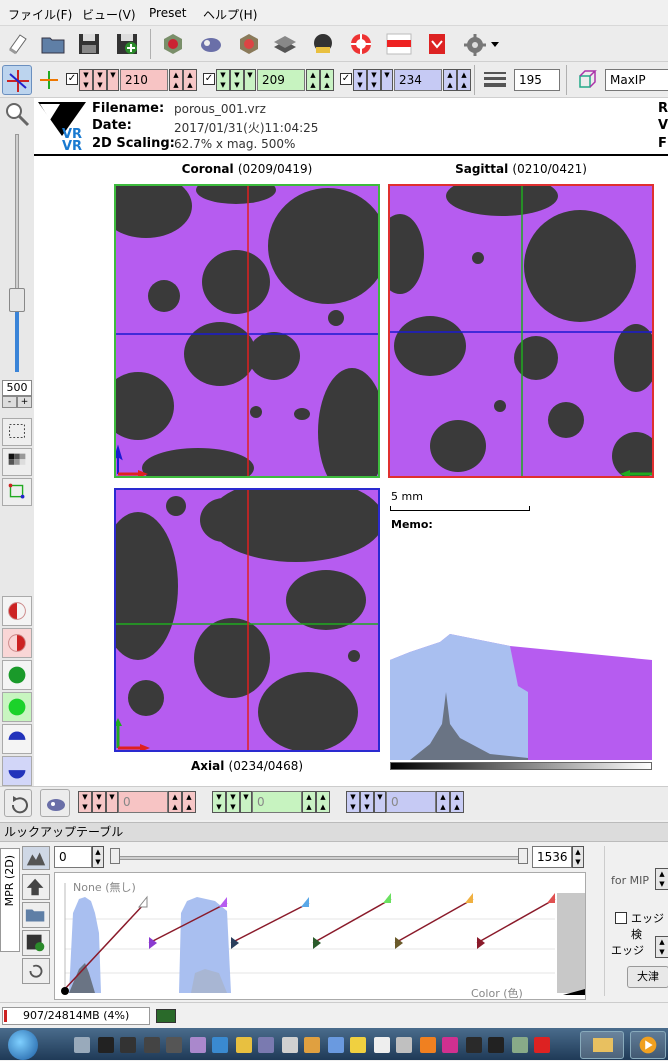  I want to click on crosshair-icon, so click(49, 80).